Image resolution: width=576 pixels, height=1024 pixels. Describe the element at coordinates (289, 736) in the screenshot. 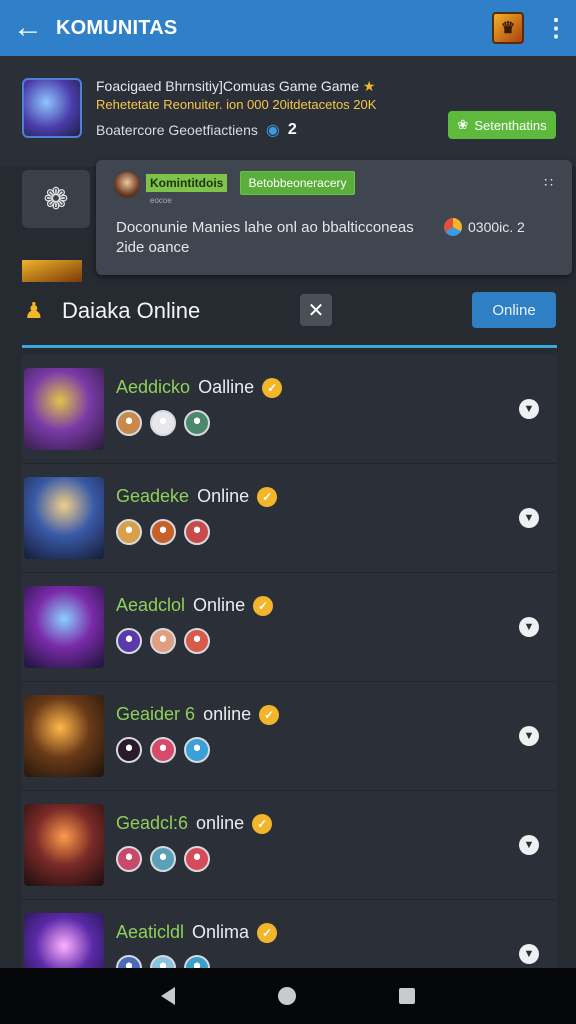

I see `list-item: Geaider 6 online ✓ ▼` at that location.